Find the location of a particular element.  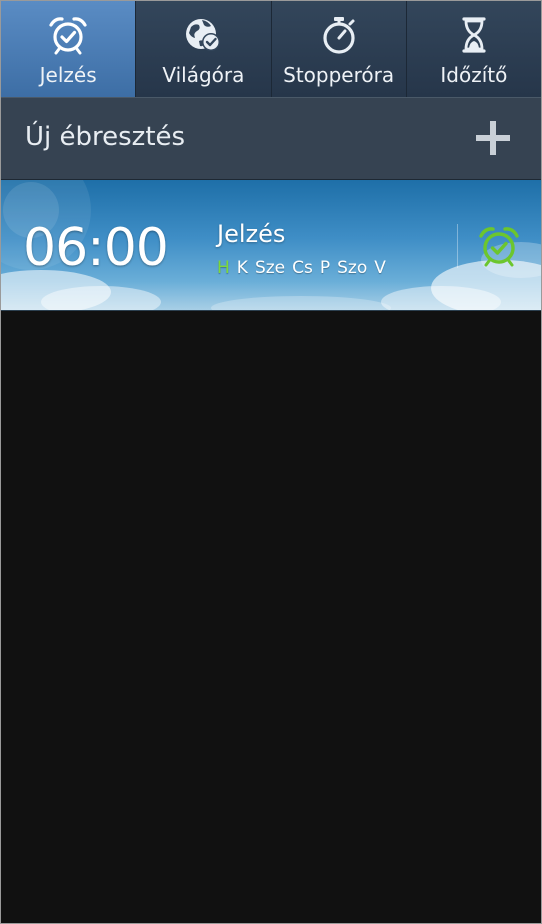

new-alarm-label: Új ébresztés is located at coordinates (105, 137).